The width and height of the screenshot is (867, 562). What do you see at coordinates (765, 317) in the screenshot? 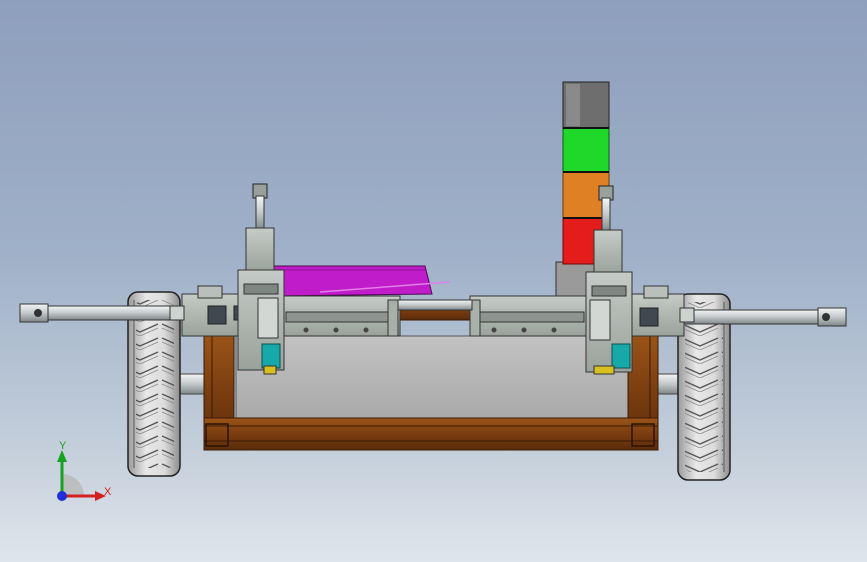
I see `right-rod` at bounding box center [765, 317].